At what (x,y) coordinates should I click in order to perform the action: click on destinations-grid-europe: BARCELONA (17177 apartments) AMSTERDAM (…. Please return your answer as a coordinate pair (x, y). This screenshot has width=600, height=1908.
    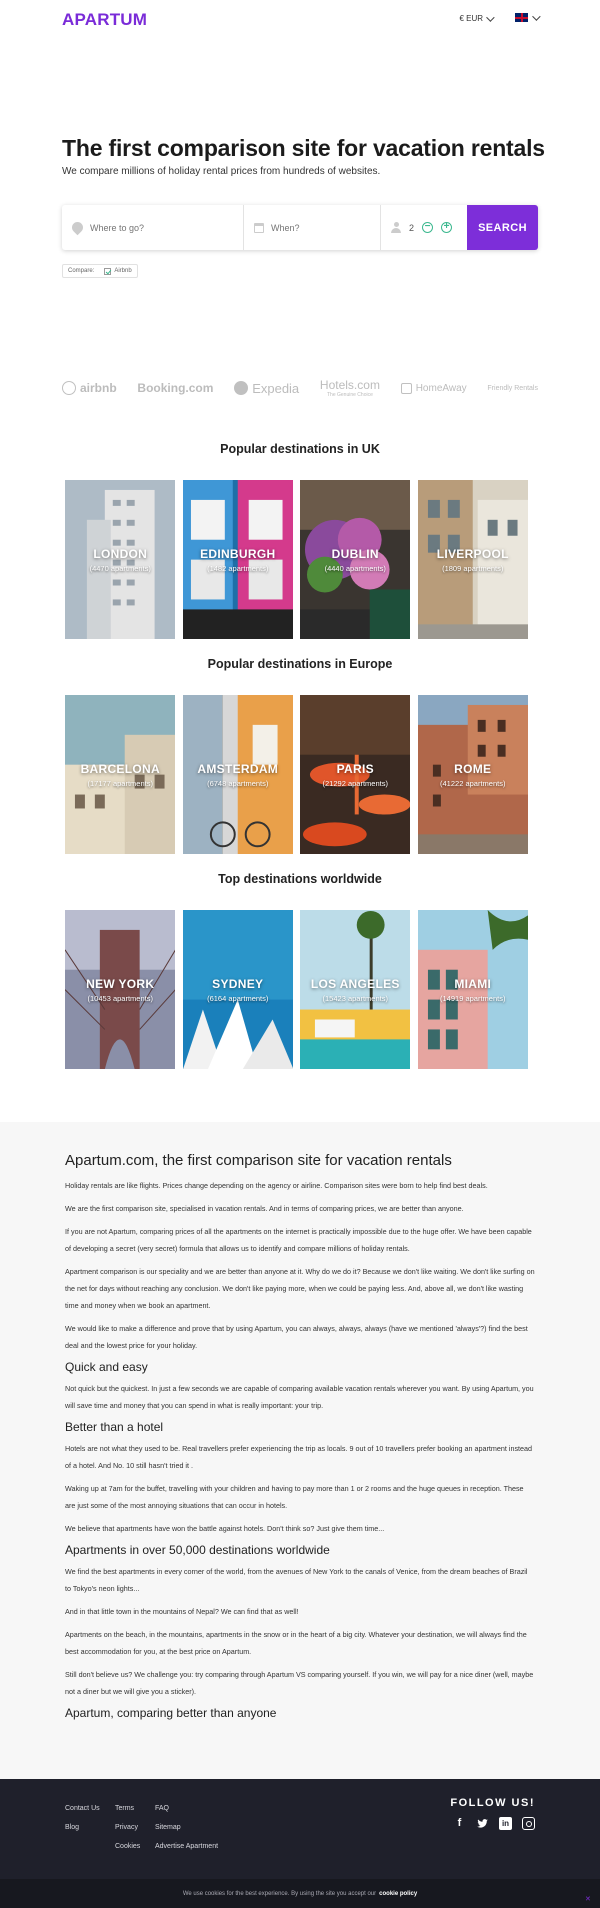
    Looking at the image, I should click on (296, 775).